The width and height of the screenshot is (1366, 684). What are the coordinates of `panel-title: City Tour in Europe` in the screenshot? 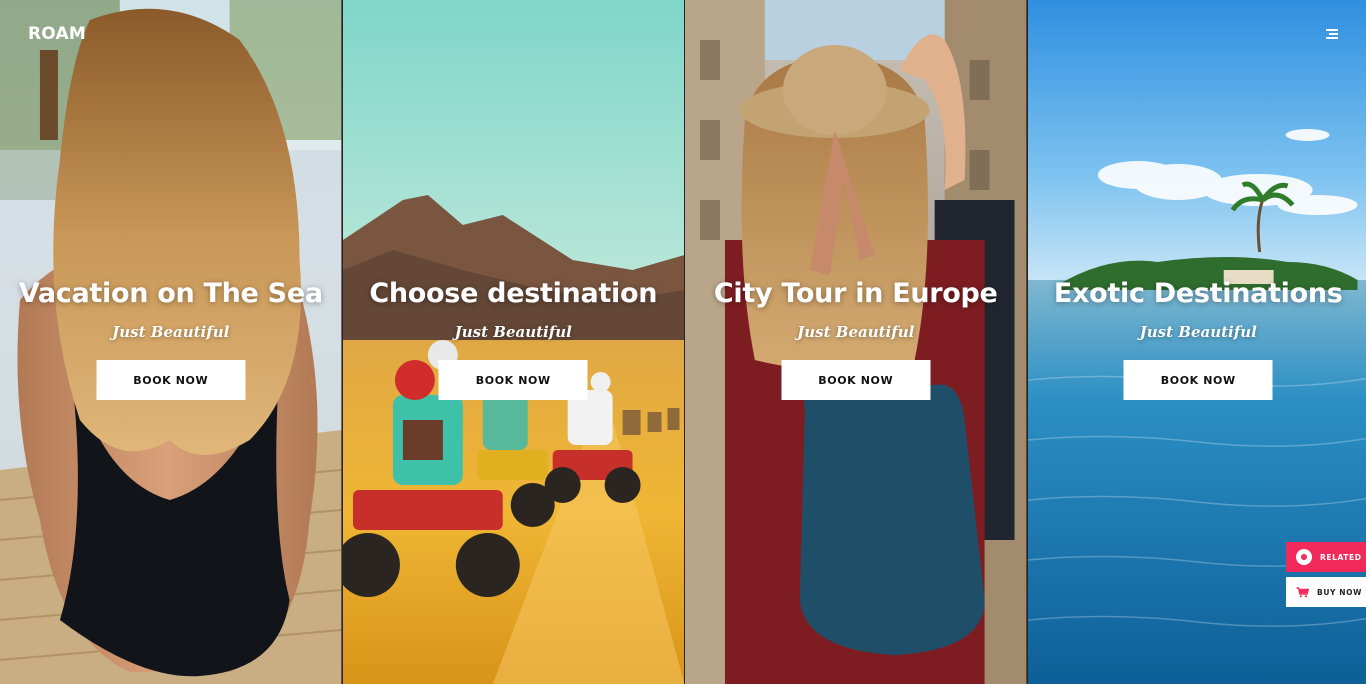 It's located at (855, 293).